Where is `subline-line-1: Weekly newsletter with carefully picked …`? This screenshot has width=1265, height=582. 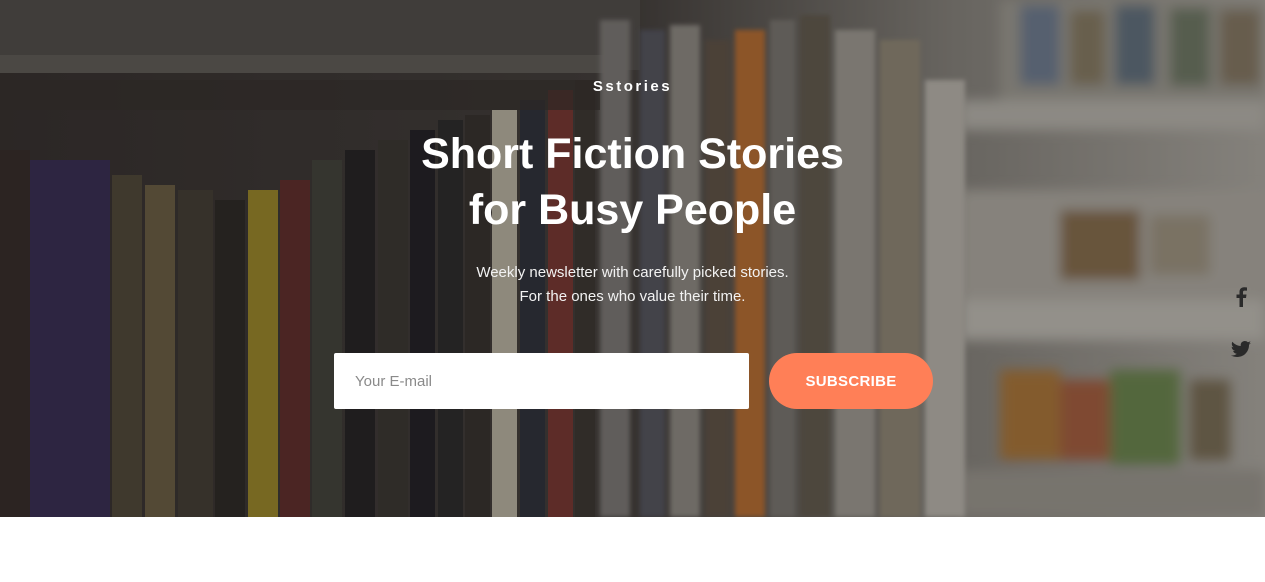 subline-line-1: Weekly newsletter with carefully picked … is located at coordinates (632, 272).